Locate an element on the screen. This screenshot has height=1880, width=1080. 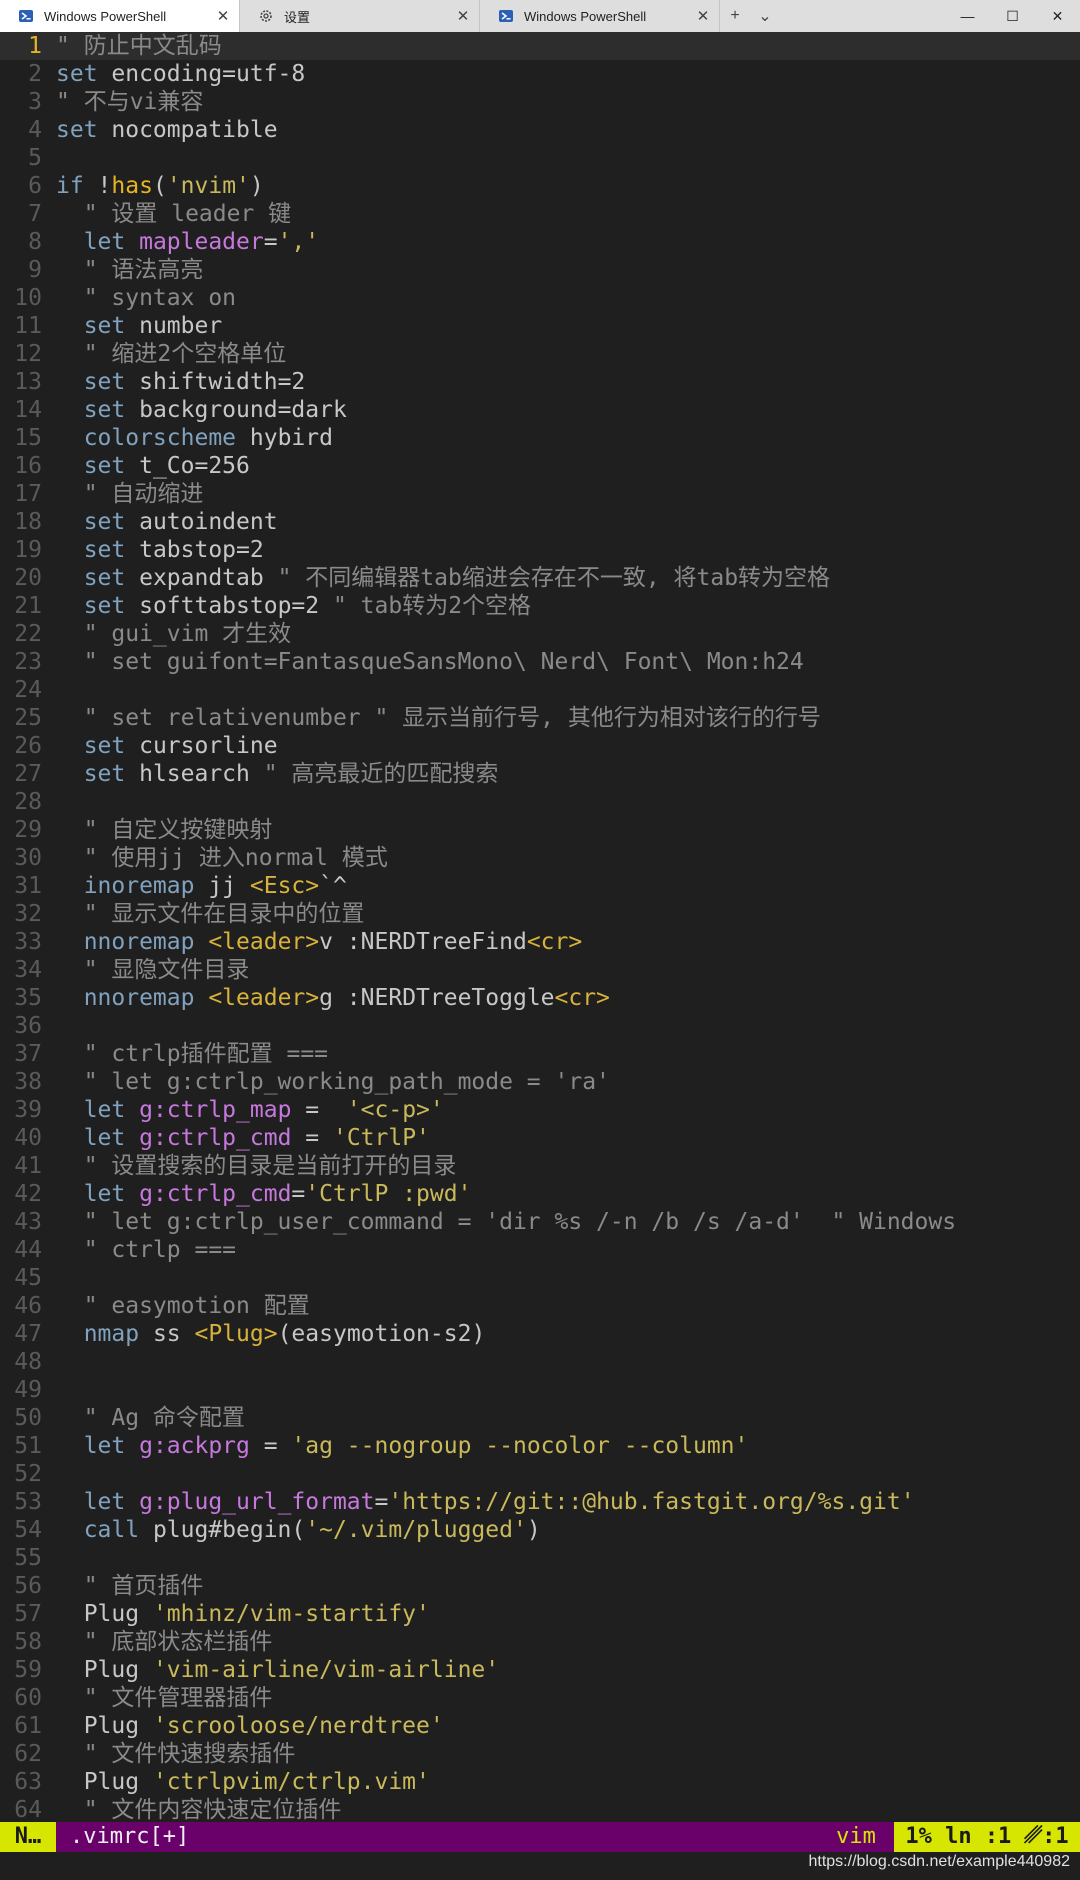
code-line: 26 set cursorline is located at coordinates (540, 746).